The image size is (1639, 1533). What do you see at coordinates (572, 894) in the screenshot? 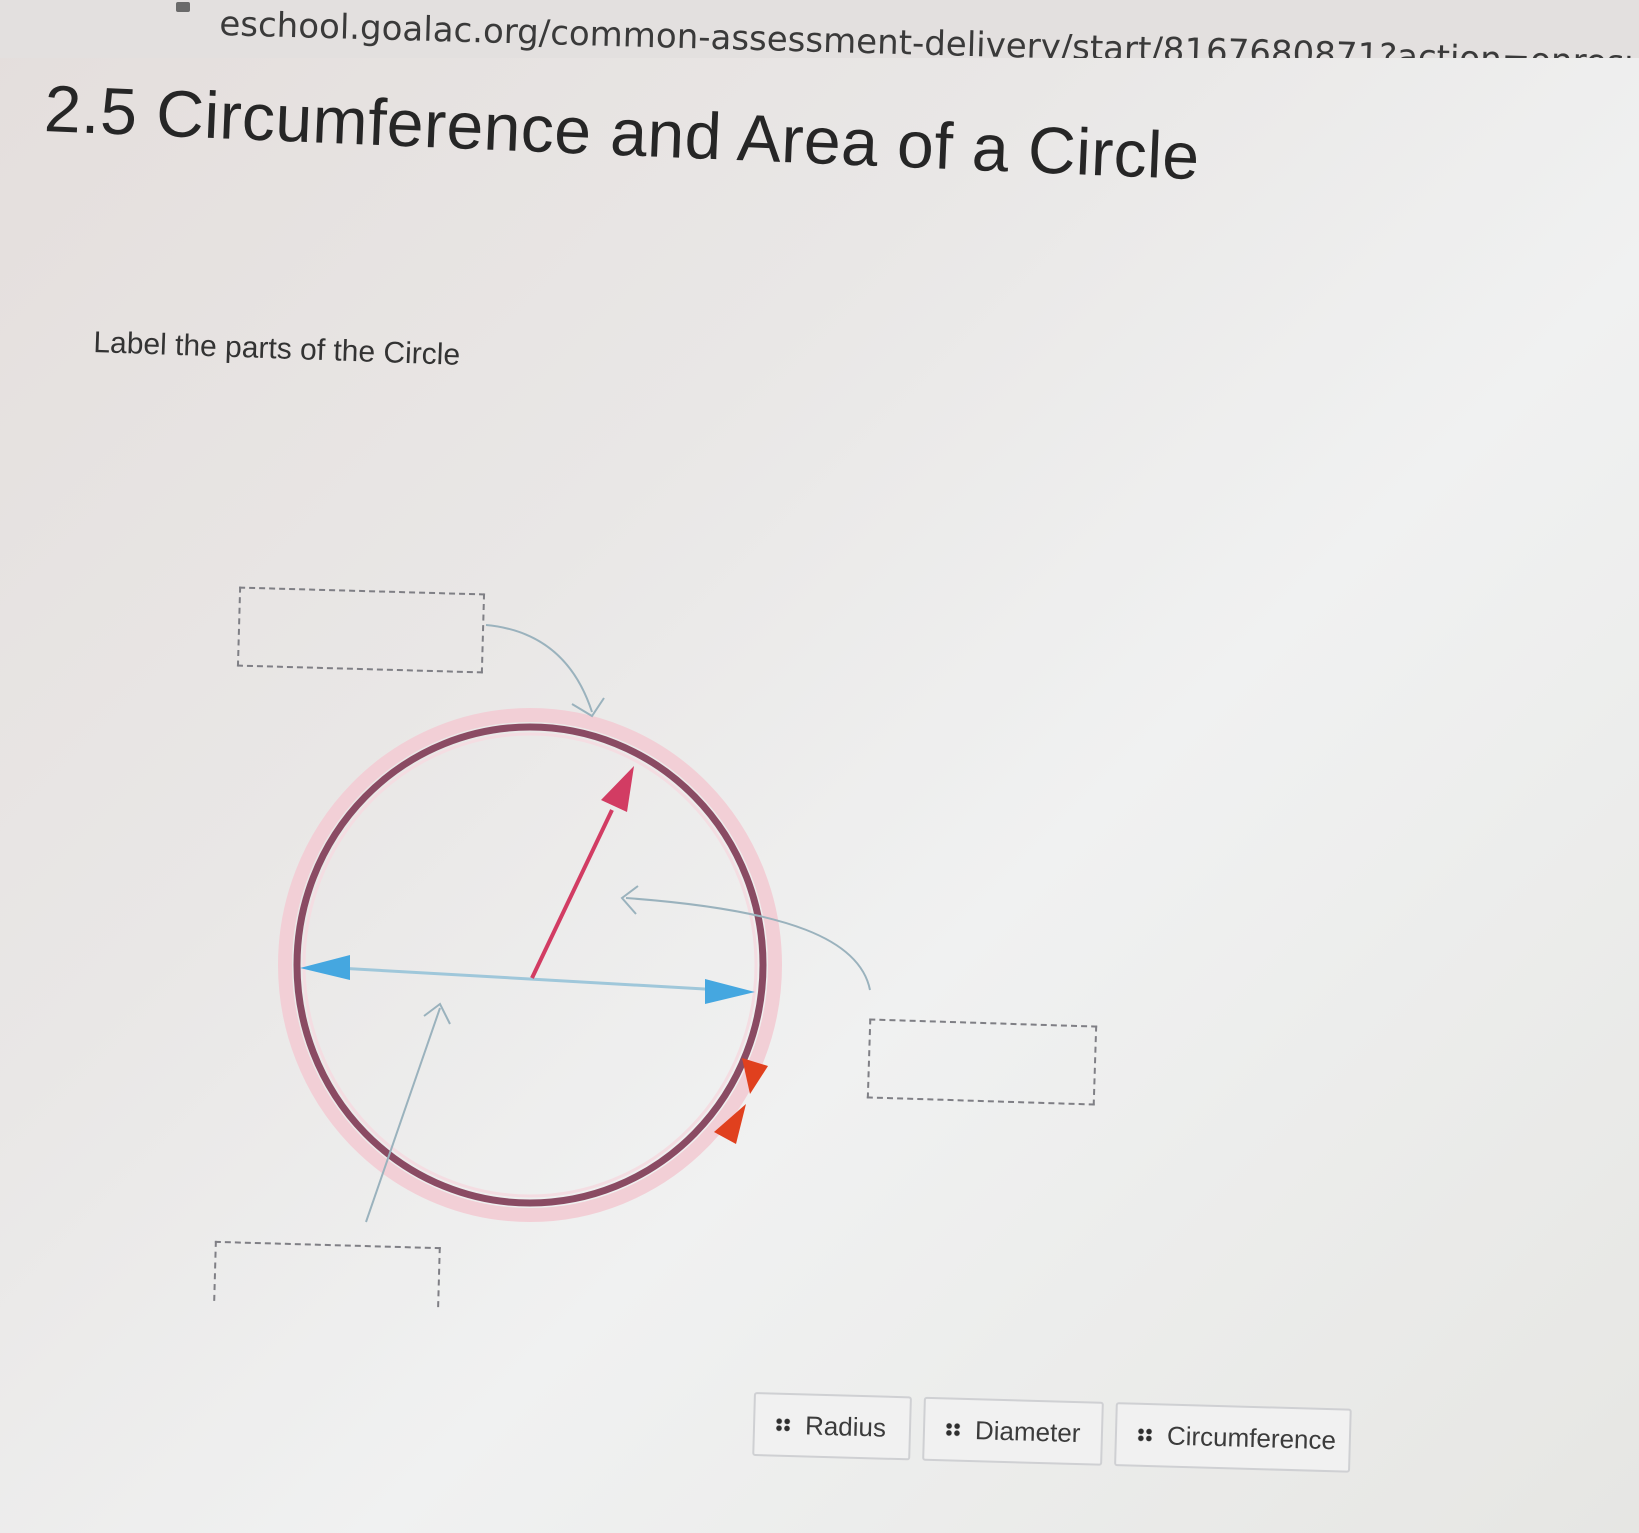
I see `radius-line` at bounding box center [572, 894].